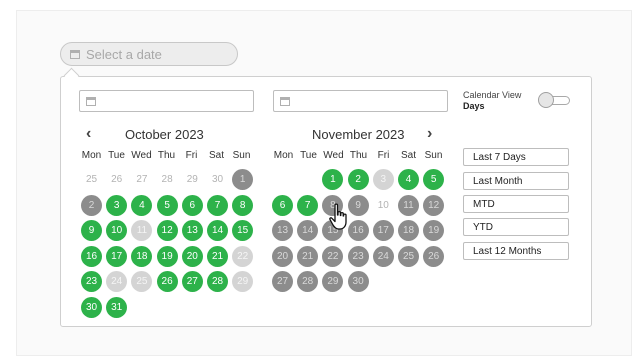 This screenshot has height=356, width=641. Describe the element at coordinates (383, 256) in the screenshot. I see `day-cell: 24` at that location.